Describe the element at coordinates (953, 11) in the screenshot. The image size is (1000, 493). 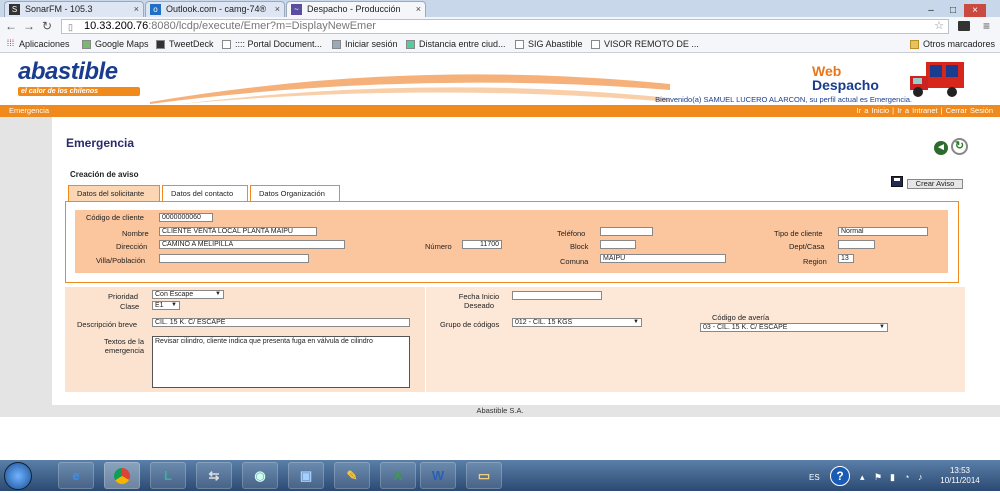
I see `maximize-icon: □` at that location.